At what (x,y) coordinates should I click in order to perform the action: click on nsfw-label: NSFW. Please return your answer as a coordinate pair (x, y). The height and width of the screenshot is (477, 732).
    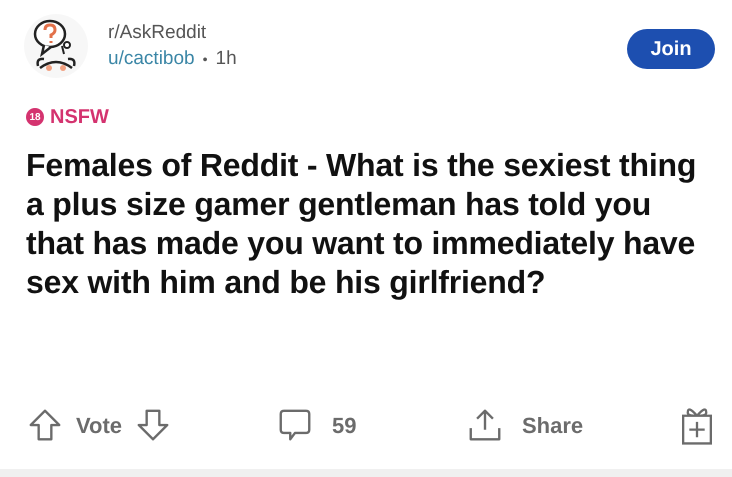
    Looking at the image, I should click on (79, 117).